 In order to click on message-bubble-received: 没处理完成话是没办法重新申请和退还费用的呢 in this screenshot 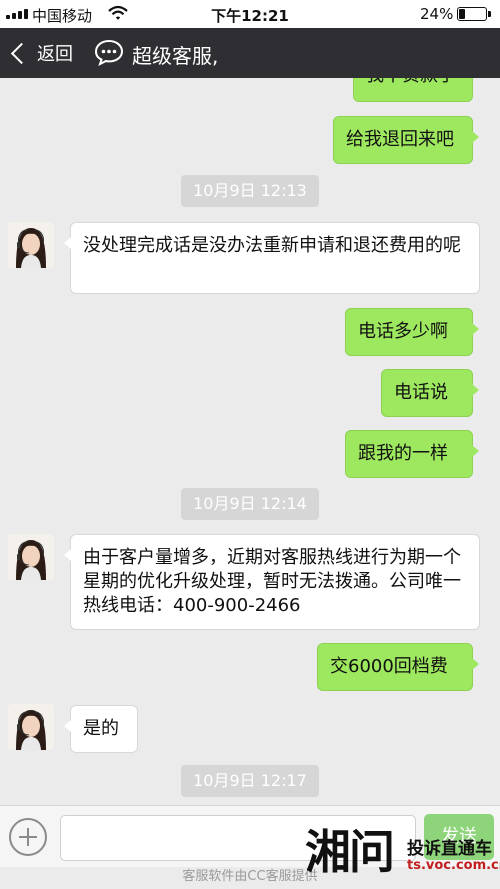, I will do `click(272, 258)`.